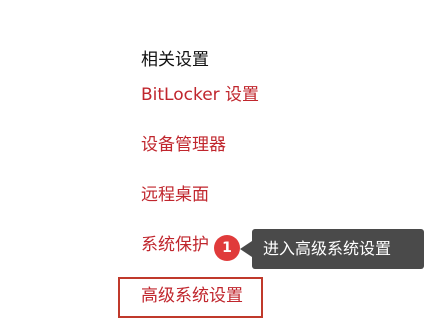  Describe the element at coordinates (338, 249) in the screenshot. I see `step-tooltip: 进入高级系统设置` at that location.